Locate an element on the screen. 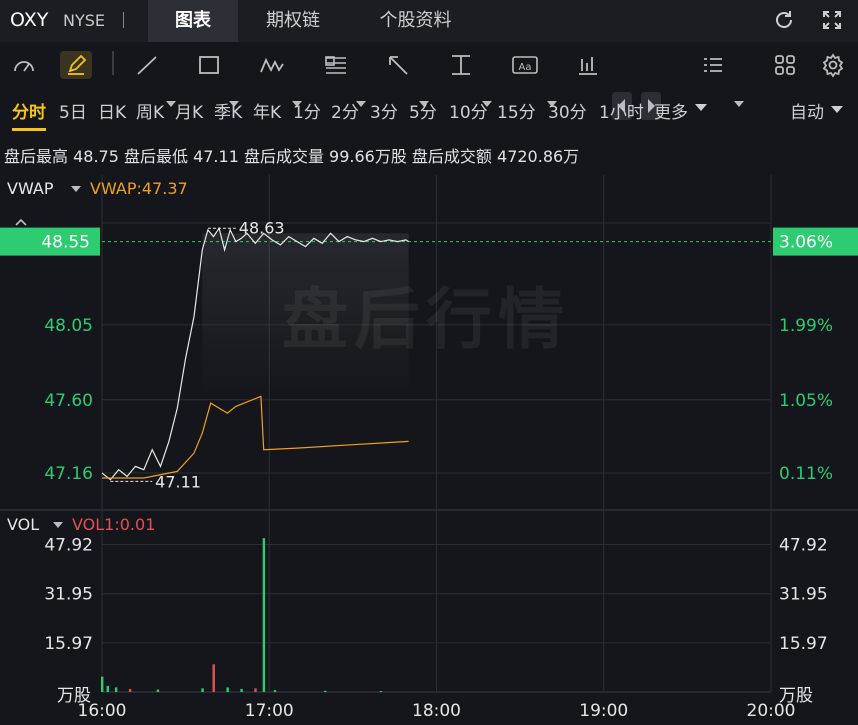  price-tick-label: 47.60 is located at coordinates (68, 401).